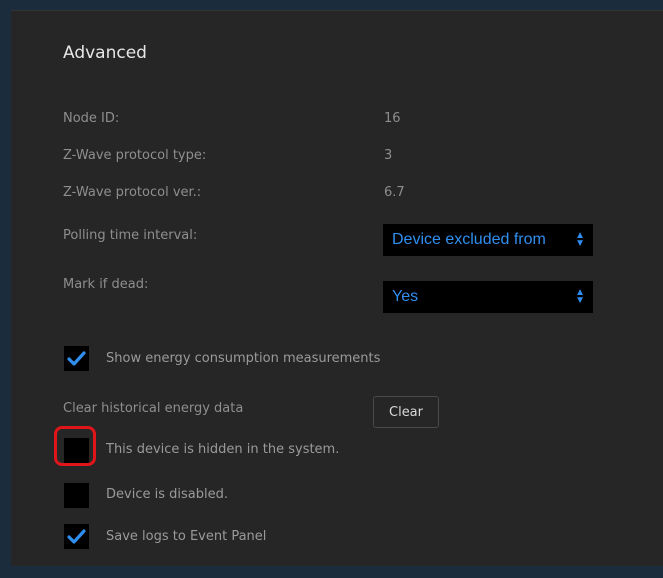  Describe the element at coordinates (130, 235) in the screenshot. I see `polling-interval-label: Polling time interval:` at that location.